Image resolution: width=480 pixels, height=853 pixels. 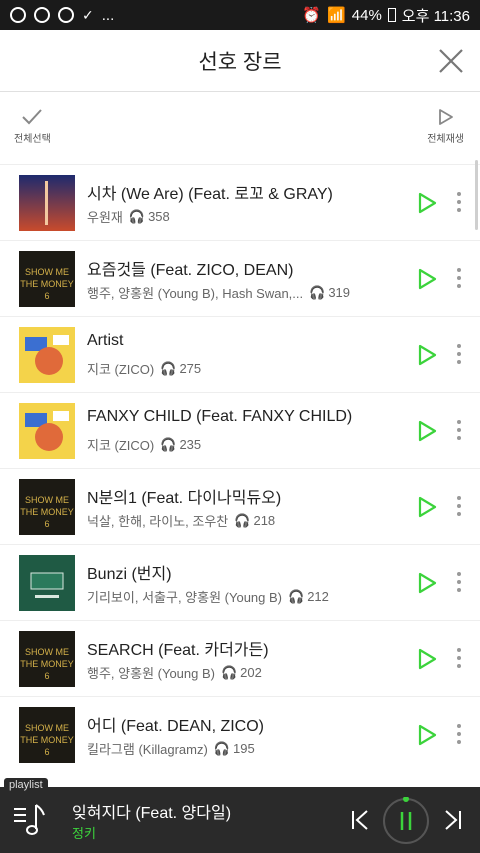 What do you see at coordinates (251, 672) in the screenshot?
I see `play-count-value: 202` at bounding box center [251, 672].